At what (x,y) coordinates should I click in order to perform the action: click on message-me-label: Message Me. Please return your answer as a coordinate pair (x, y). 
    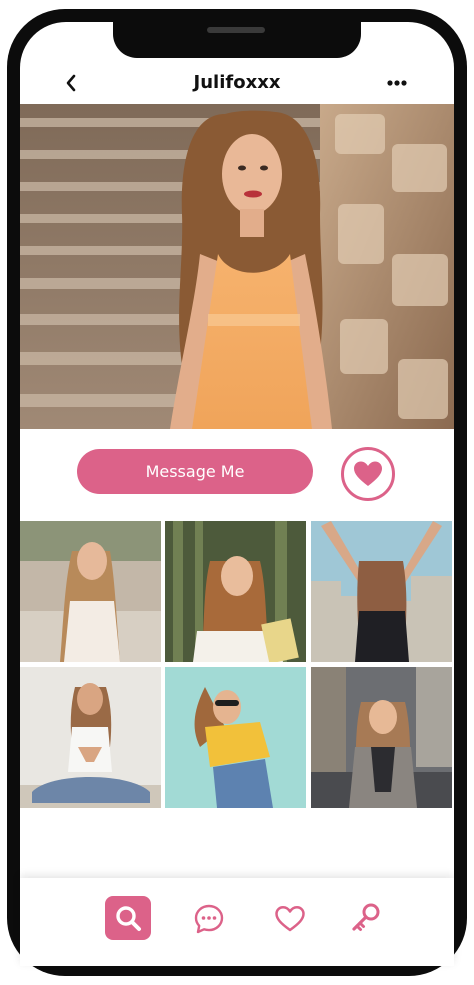
    Looking at the image, I should click on (195, 471).